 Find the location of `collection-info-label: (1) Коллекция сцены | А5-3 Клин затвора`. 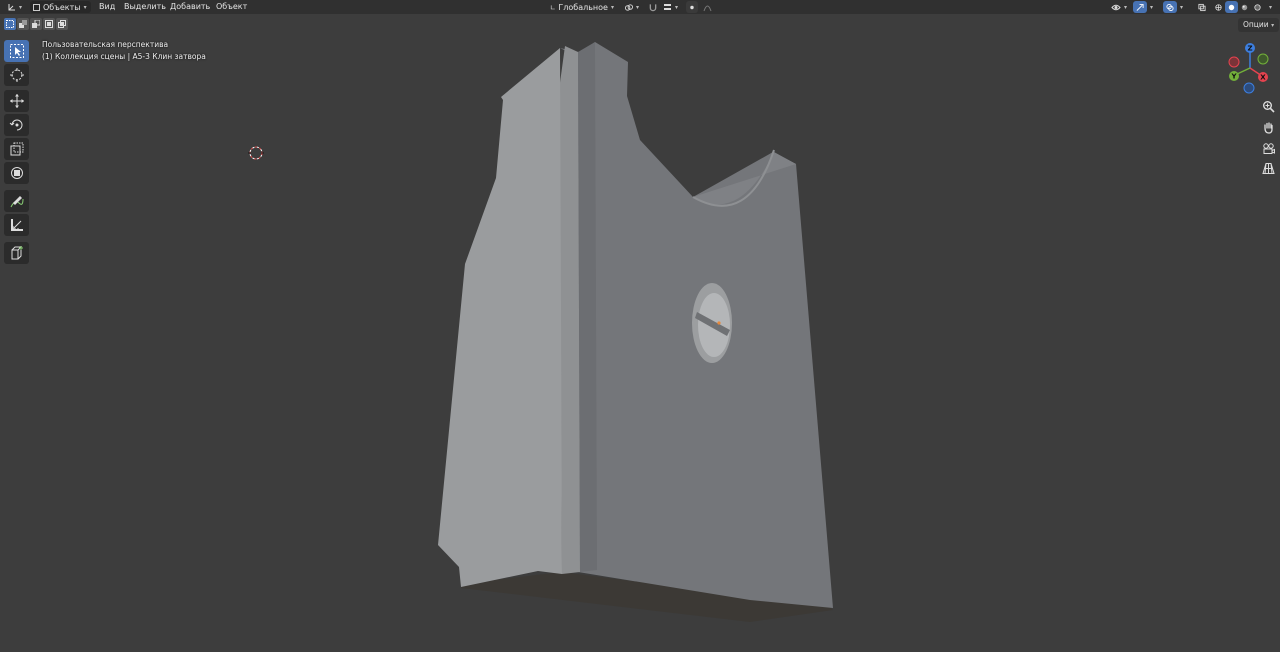

collection-info-label: (1) Коллекция сцены | А5-3 Клин затвора is located at coordinates (124, 56).